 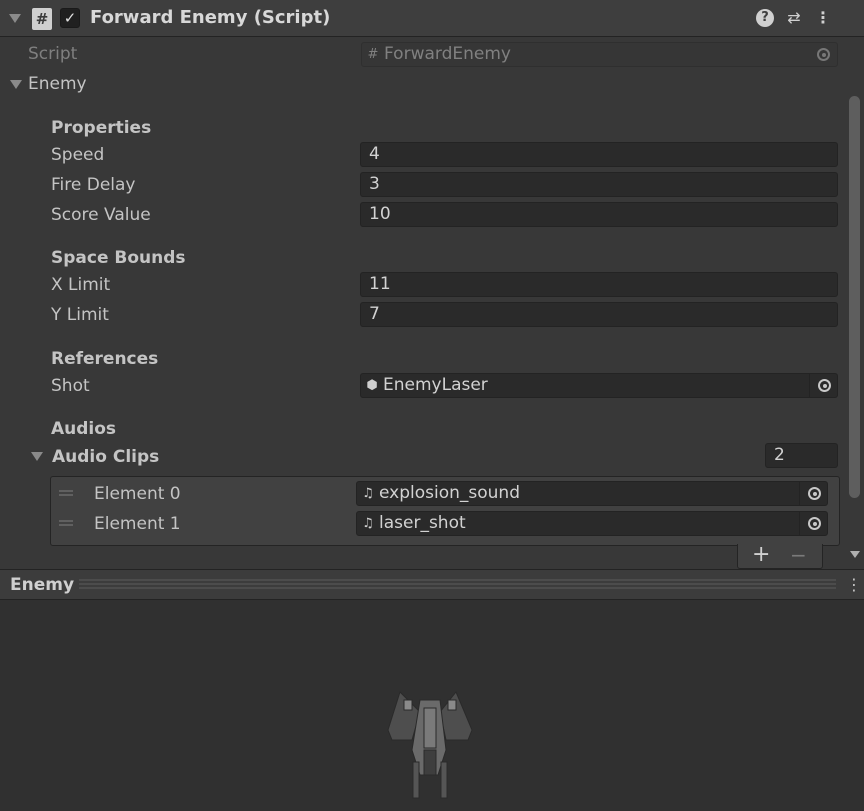 What do you see at coordinates (105, 359) in the screenshot?
I see `references-header: References` at bounding box center [105, 359].